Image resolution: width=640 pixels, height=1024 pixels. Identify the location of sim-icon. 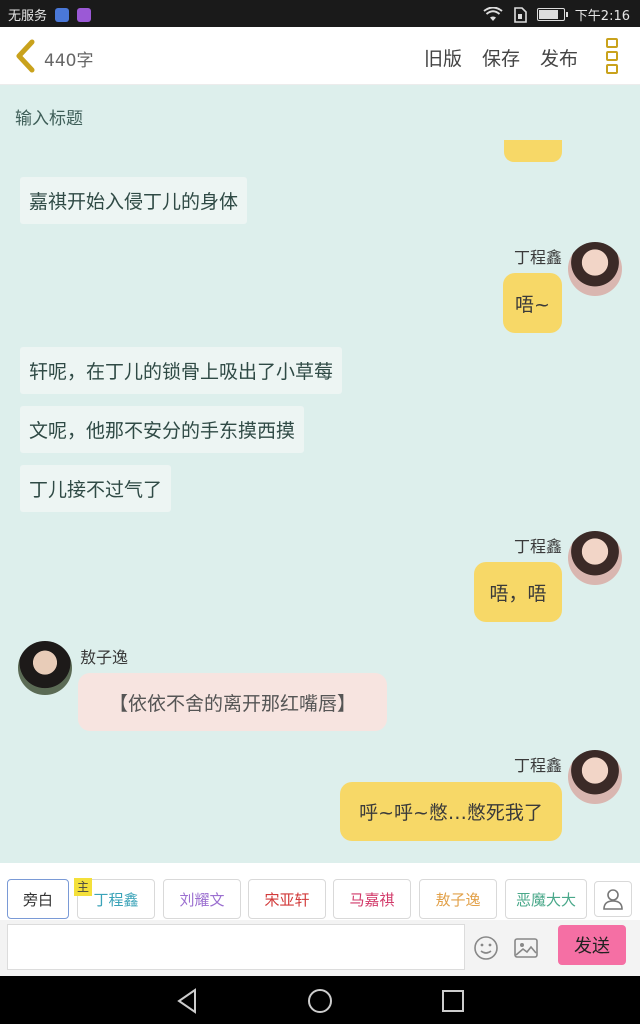
(520, 14).